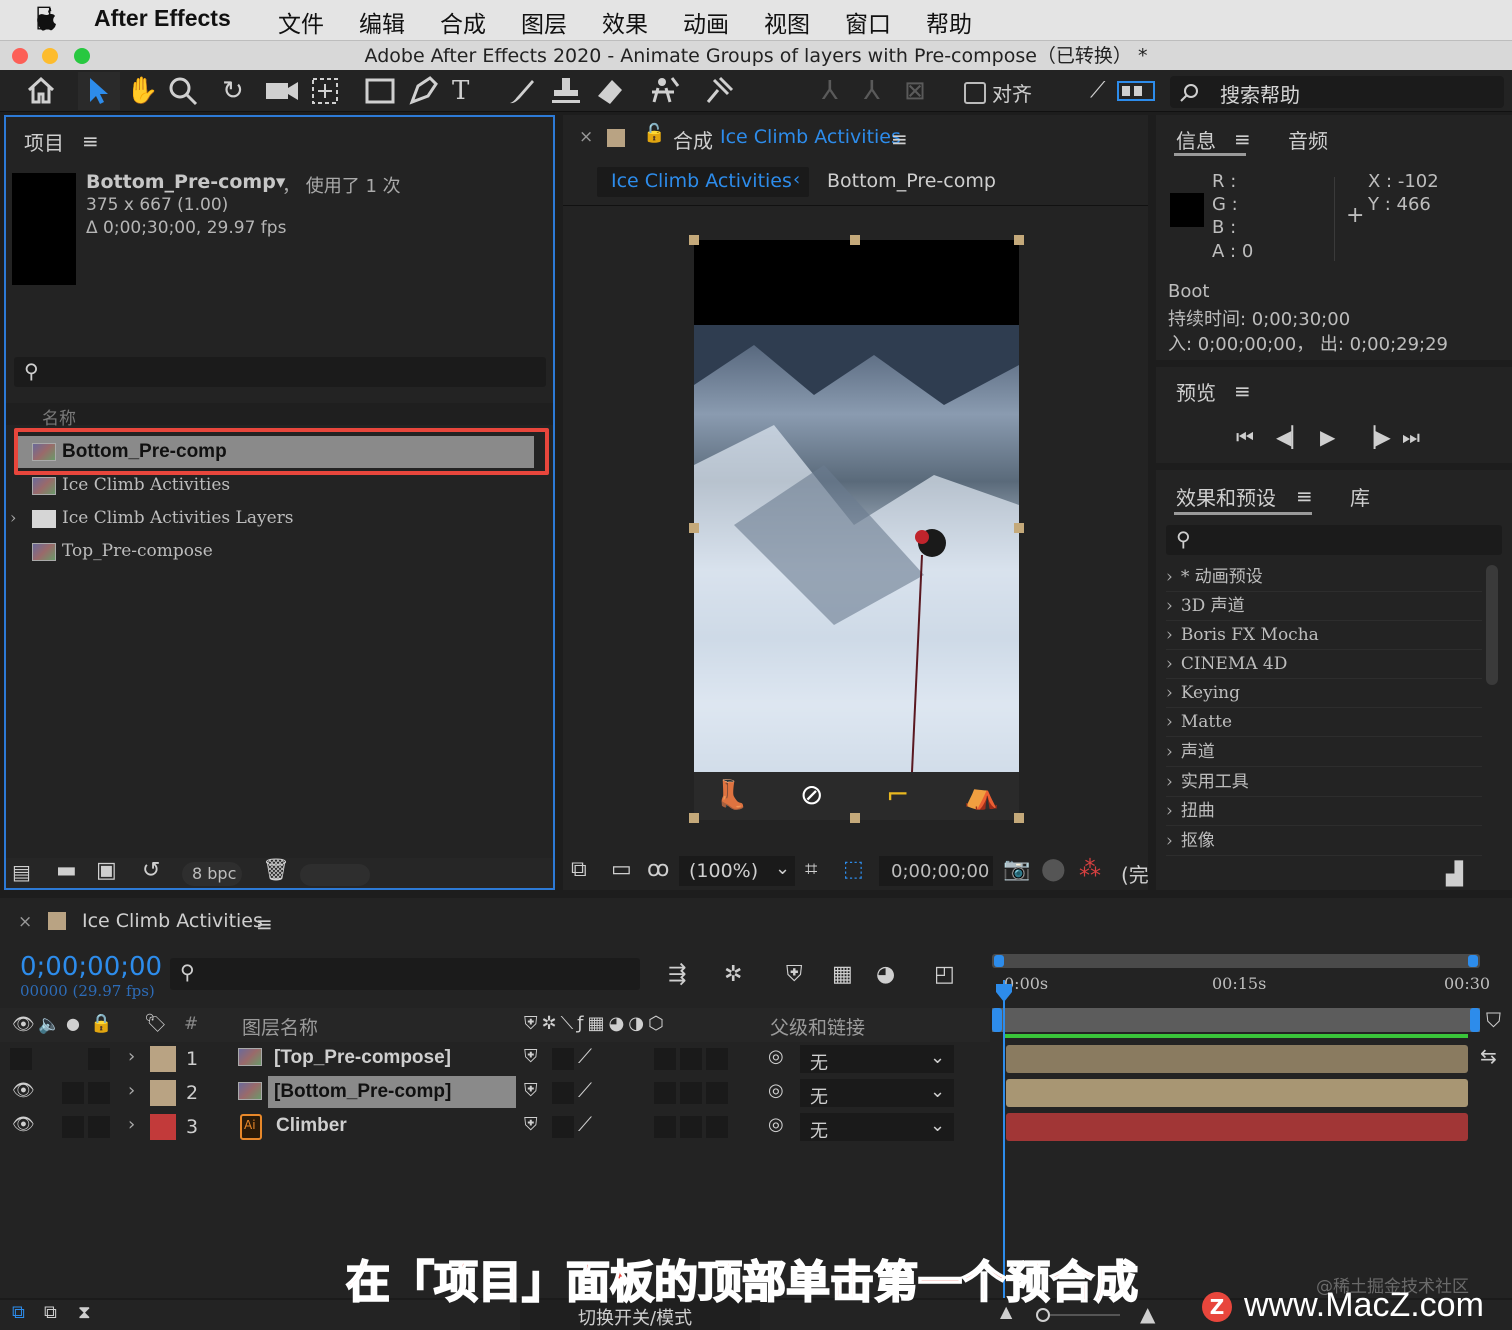  Describe the element at coordinates (1136, 91) in the screenshot. I see `workspace-icon` at that location.